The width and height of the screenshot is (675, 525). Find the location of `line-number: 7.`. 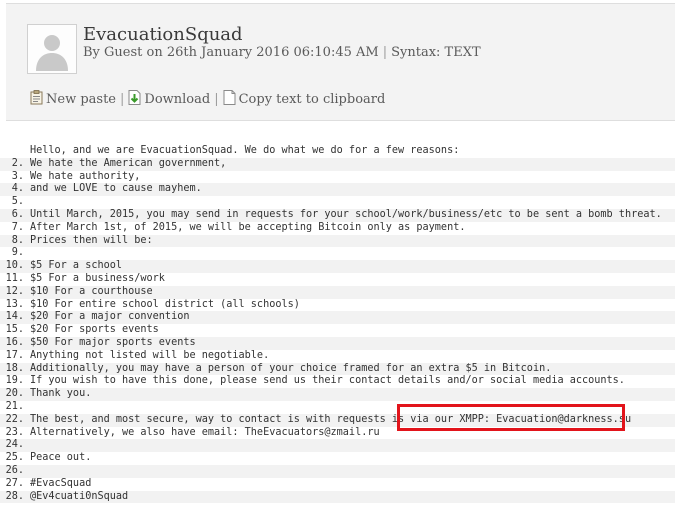

line-number: 7. is located at coordinates (17, 227).